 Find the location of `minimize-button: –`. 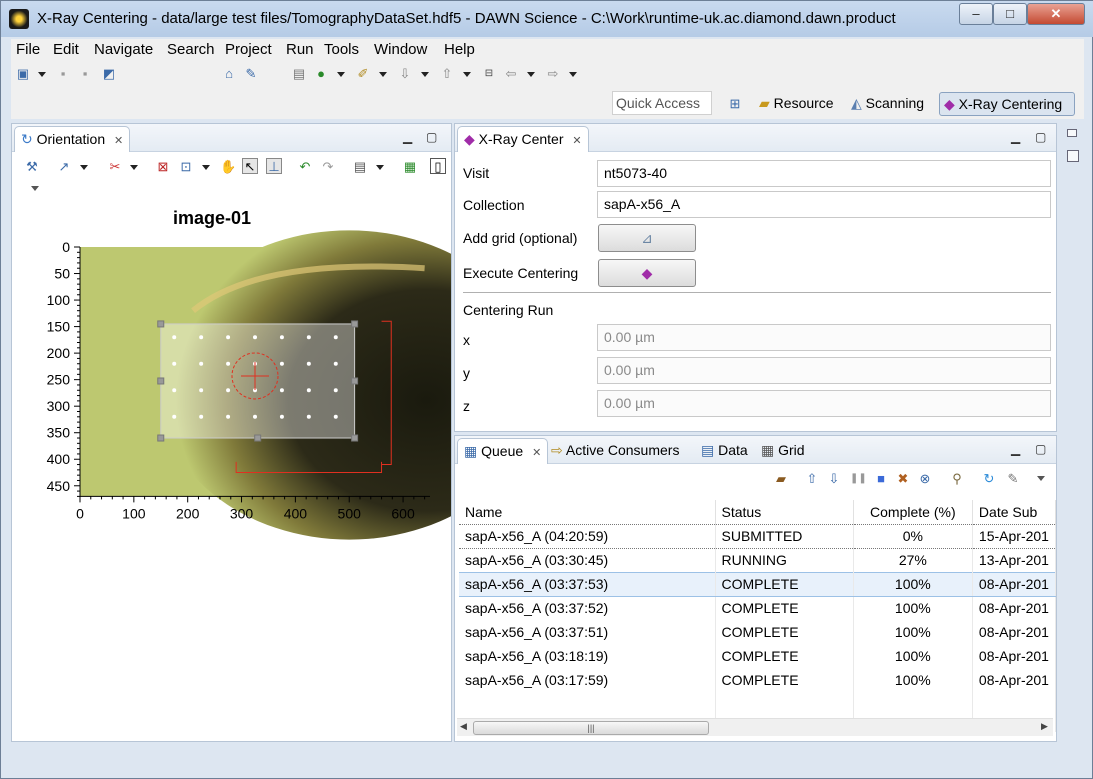

minimize-button: – is located at coordinates (976, 14).